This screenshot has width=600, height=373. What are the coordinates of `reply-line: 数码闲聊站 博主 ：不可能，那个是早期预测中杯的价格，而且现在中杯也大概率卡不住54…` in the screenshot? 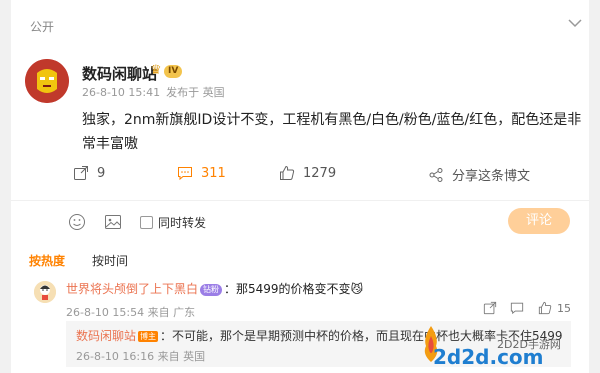 It's located at (319, 335).